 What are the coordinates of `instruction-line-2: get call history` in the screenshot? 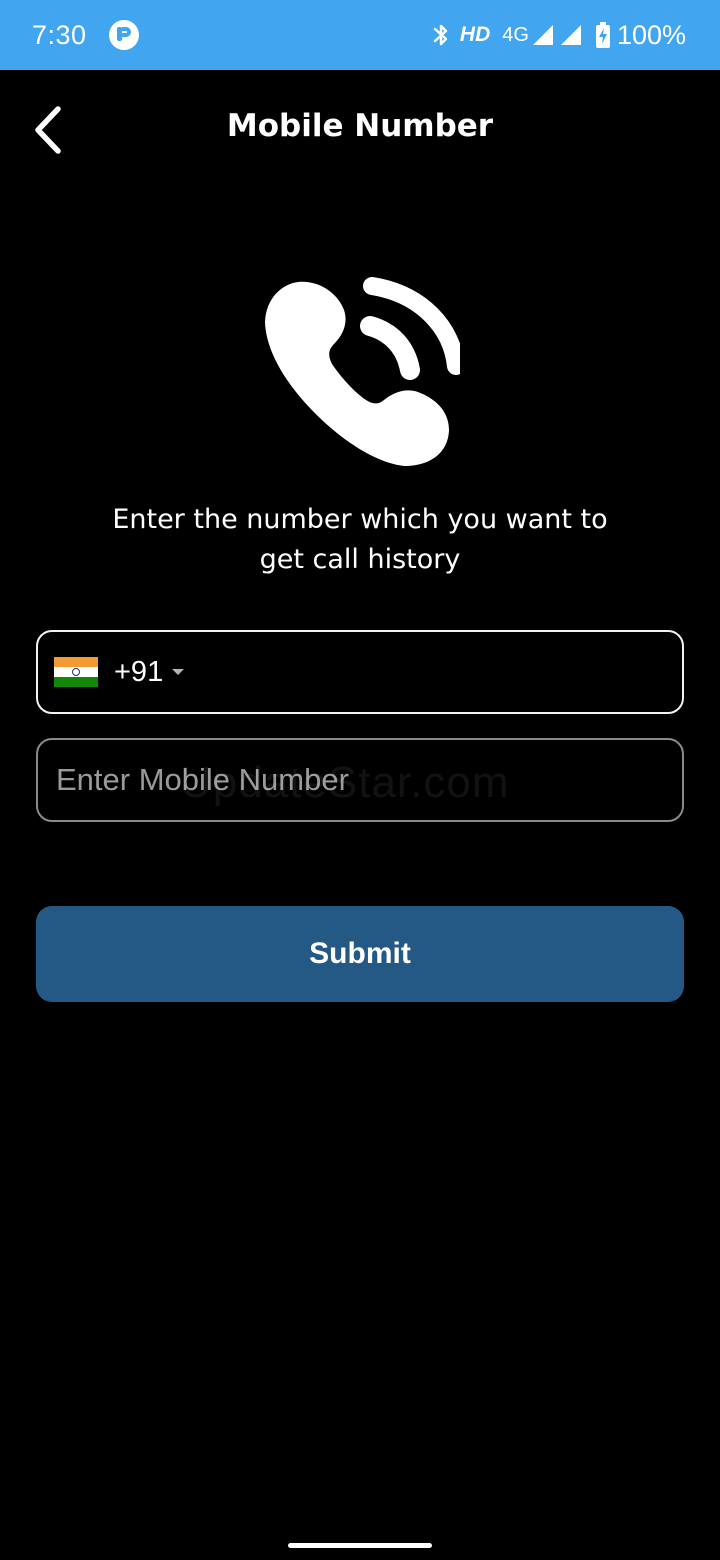 It's located at (360, 559).